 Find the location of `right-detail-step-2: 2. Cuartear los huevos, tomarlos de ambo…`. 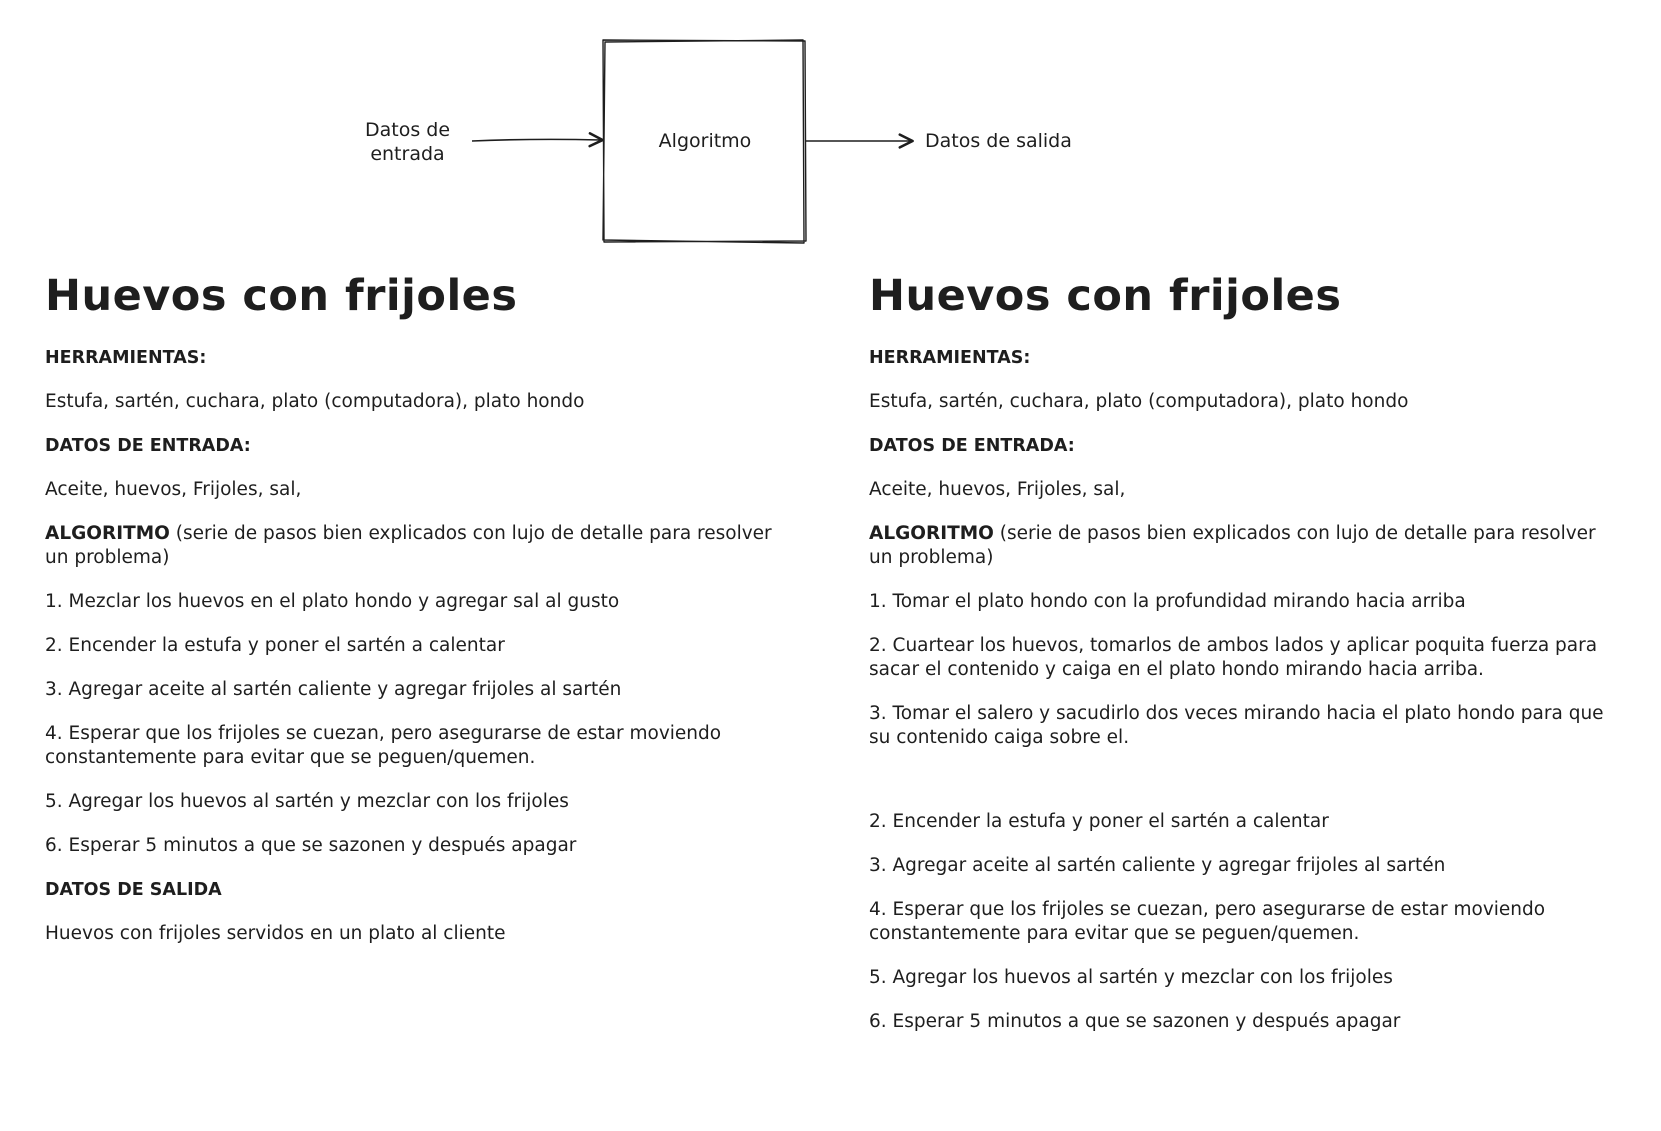

right-detail-step-2: 2. Cuartear los huevos, tomarlos de ambo… is located at coordinates (1244, 658).